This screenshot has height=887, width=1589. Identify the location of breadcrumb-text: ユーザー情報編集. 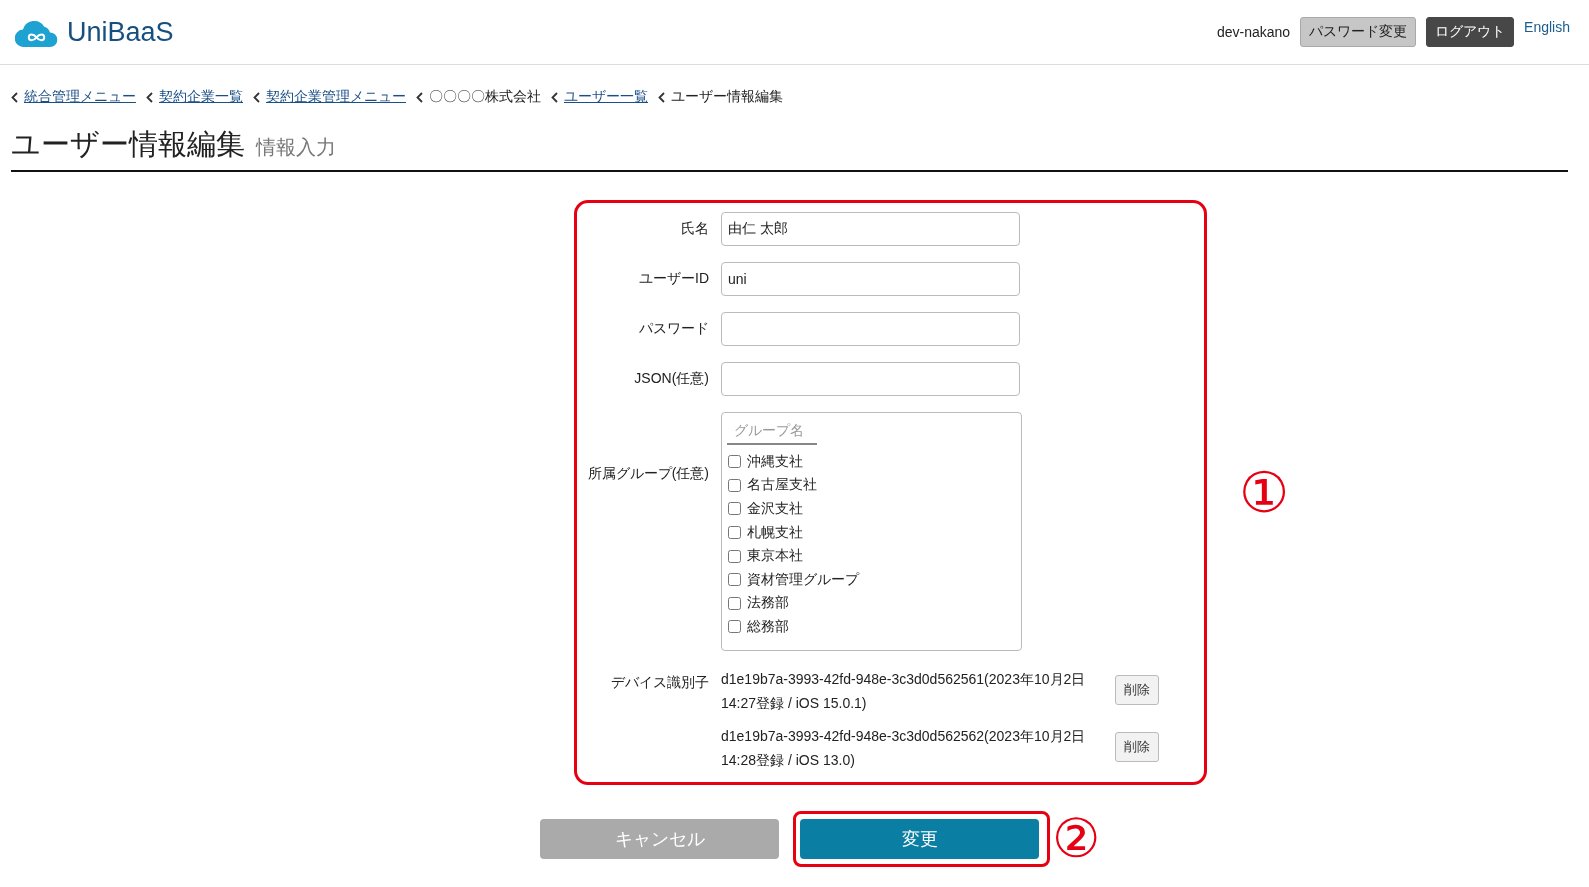
(727, 97).